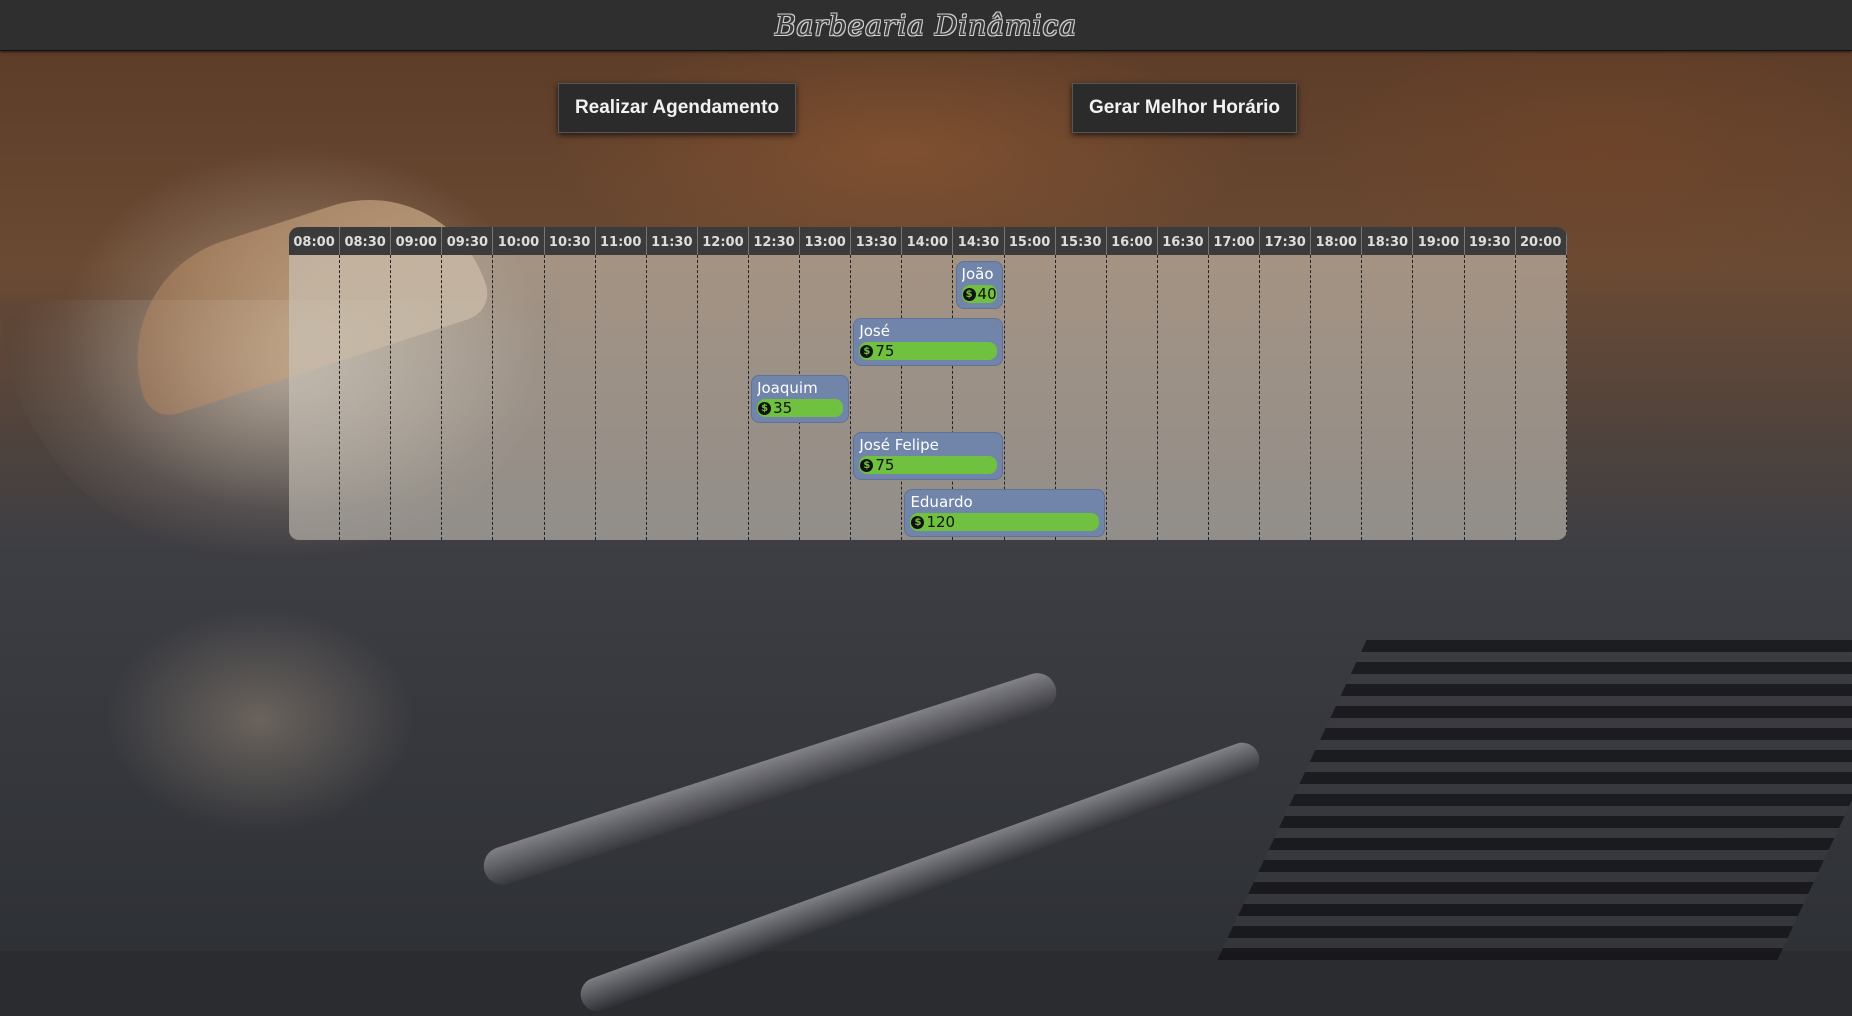 Image resolution: width=1852 pixels, height=1016 pixels. What do you see at coordinates (800, 408) in the screenshot?
I see `appointment-price-bar: $35` at bounding box center [800, 408].